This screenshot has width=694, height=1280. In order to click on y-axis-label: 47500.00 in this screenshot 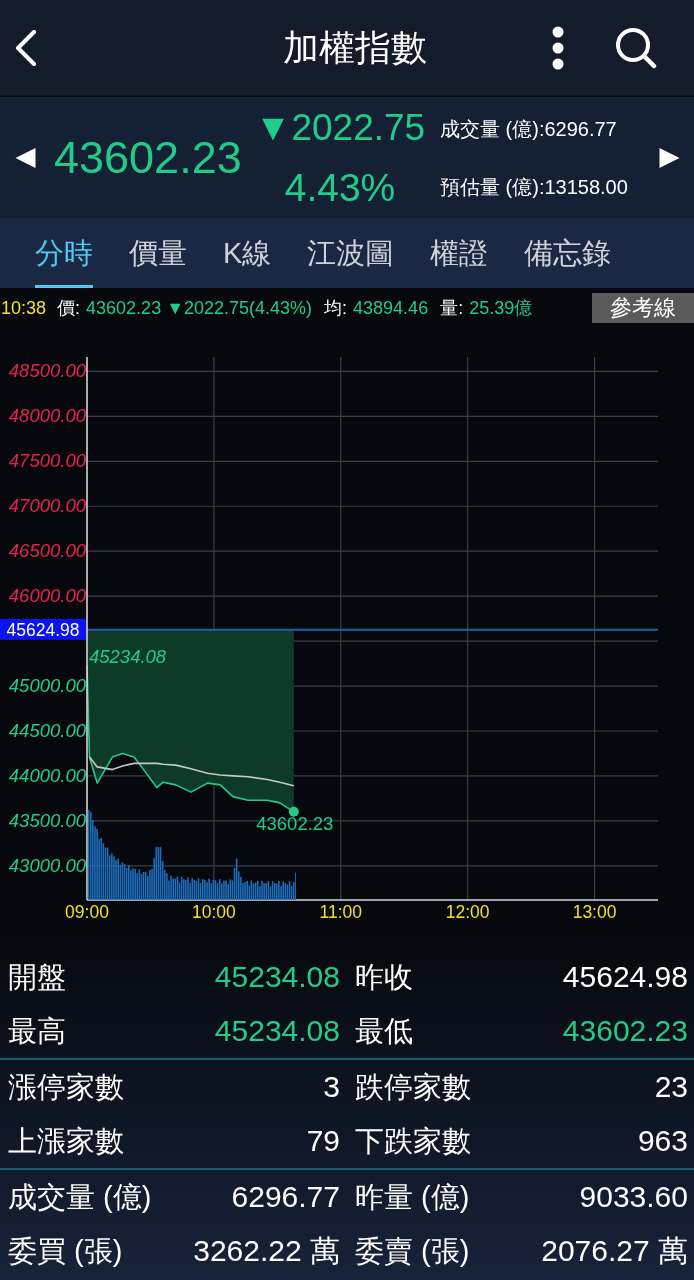, I will do `click(47, 461)`.